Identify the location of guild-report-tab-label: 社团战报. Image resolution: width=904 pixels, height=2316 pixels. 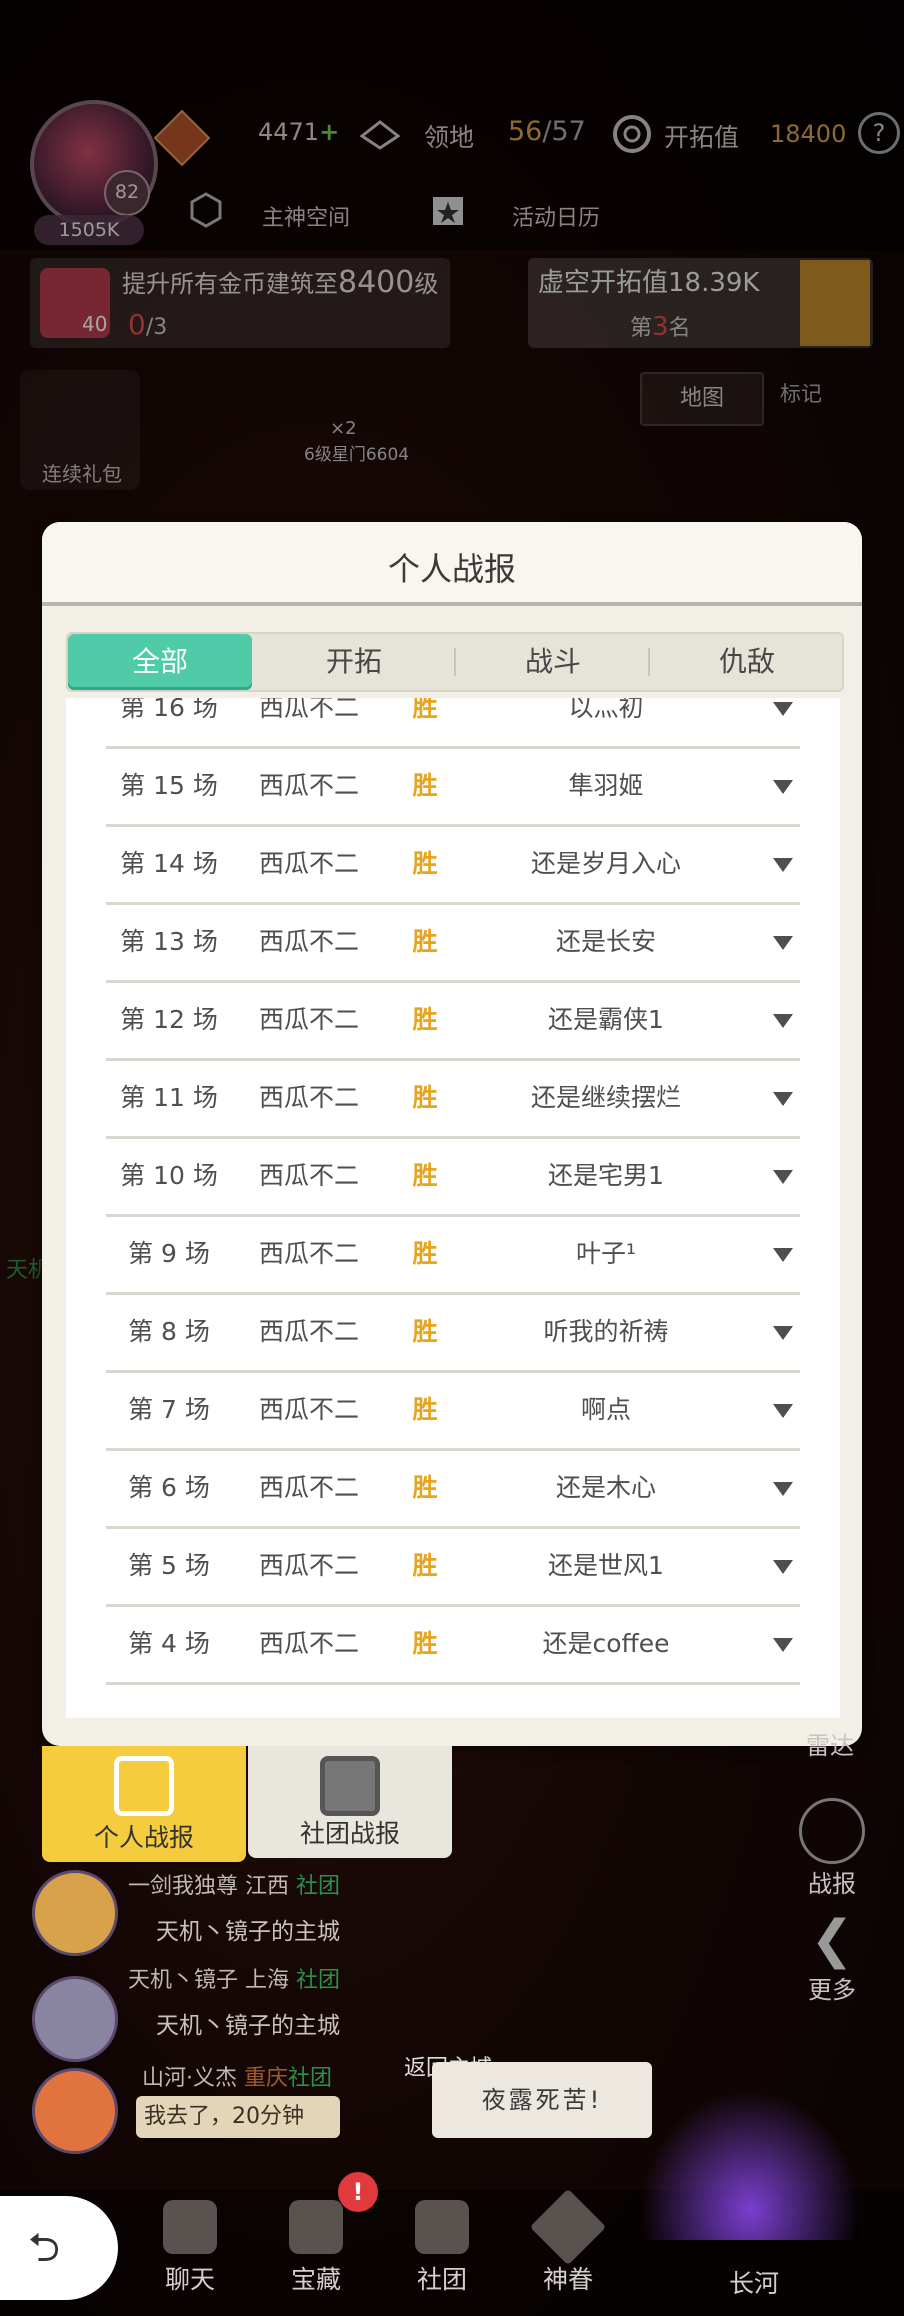
(349, 1833).